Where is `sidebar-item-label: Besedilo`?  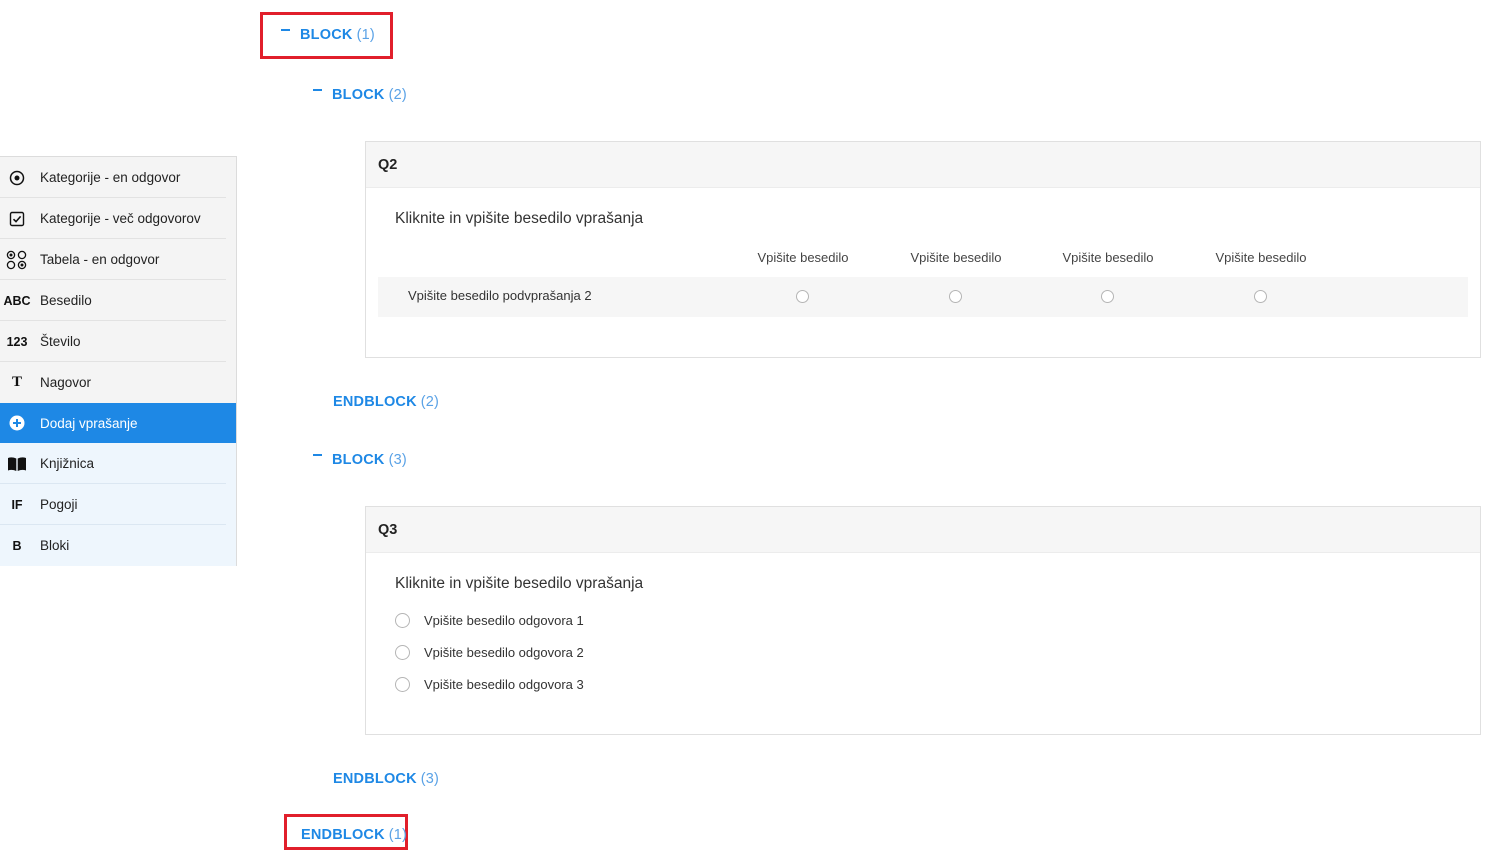 sidebar-item-label: Besedilo is located at coordinates (66, 300).